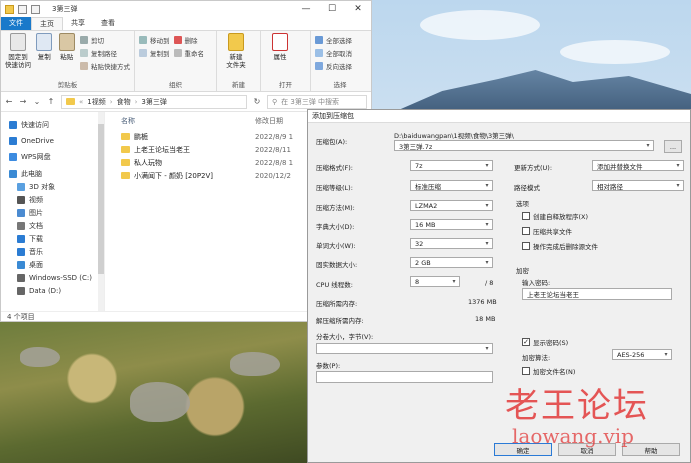 Image resolution: width=691 pixels, height=463 pixels. I want to click on nav-item: 视频, so click(52, 199).